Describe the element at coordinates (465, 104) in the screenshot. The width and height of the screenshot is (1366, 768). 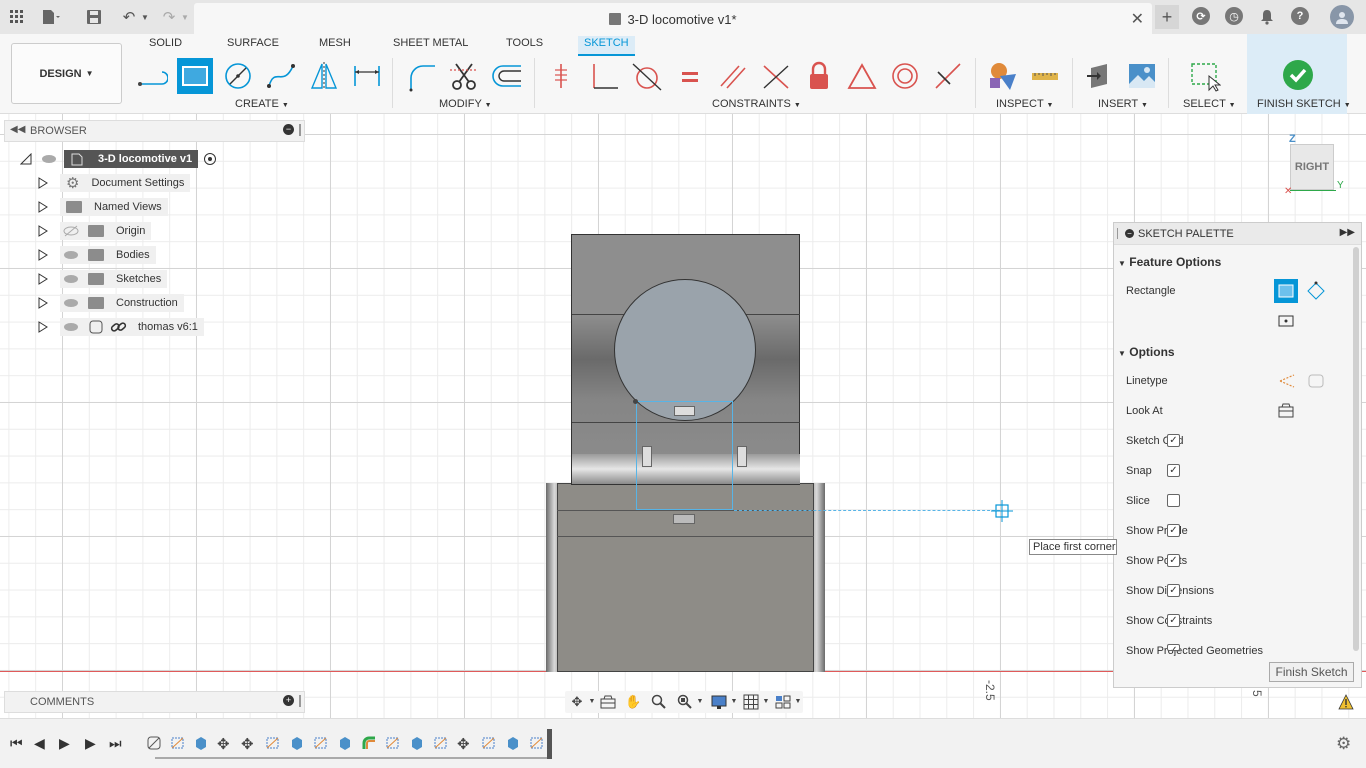
I see `modify-group-label: MODIFY ▼` at that location.